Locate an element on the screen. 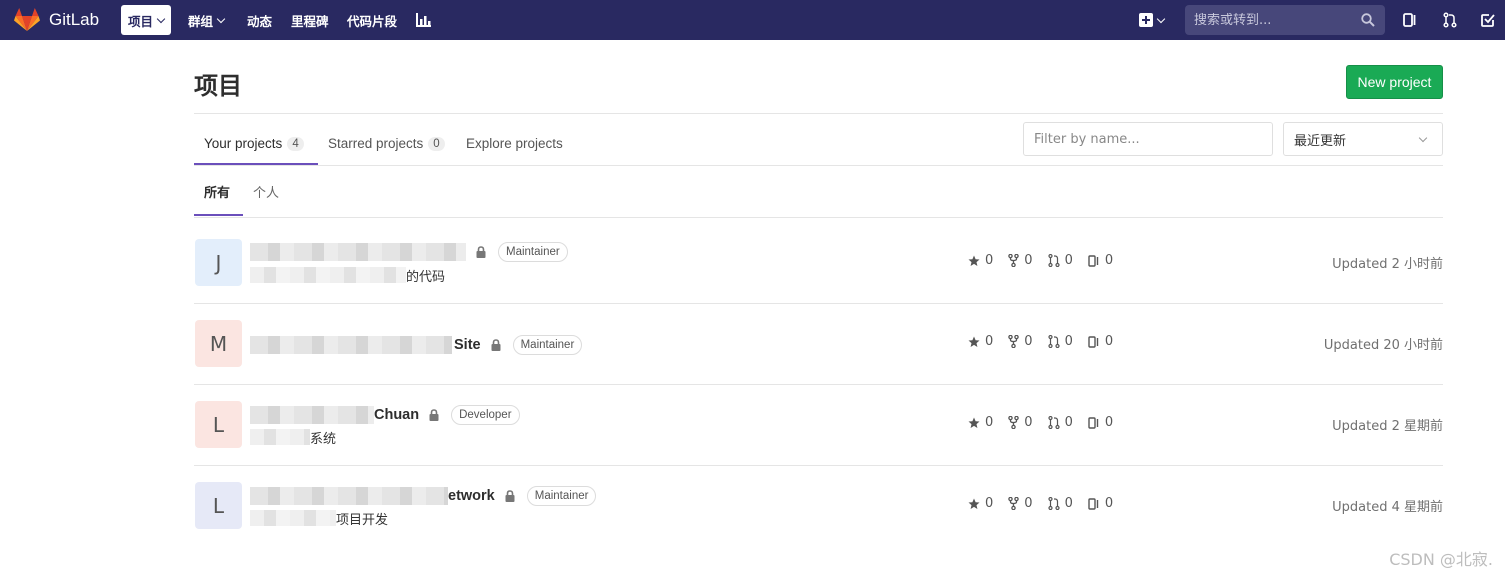  project-name: etwork is located at coordinates (471, 496).